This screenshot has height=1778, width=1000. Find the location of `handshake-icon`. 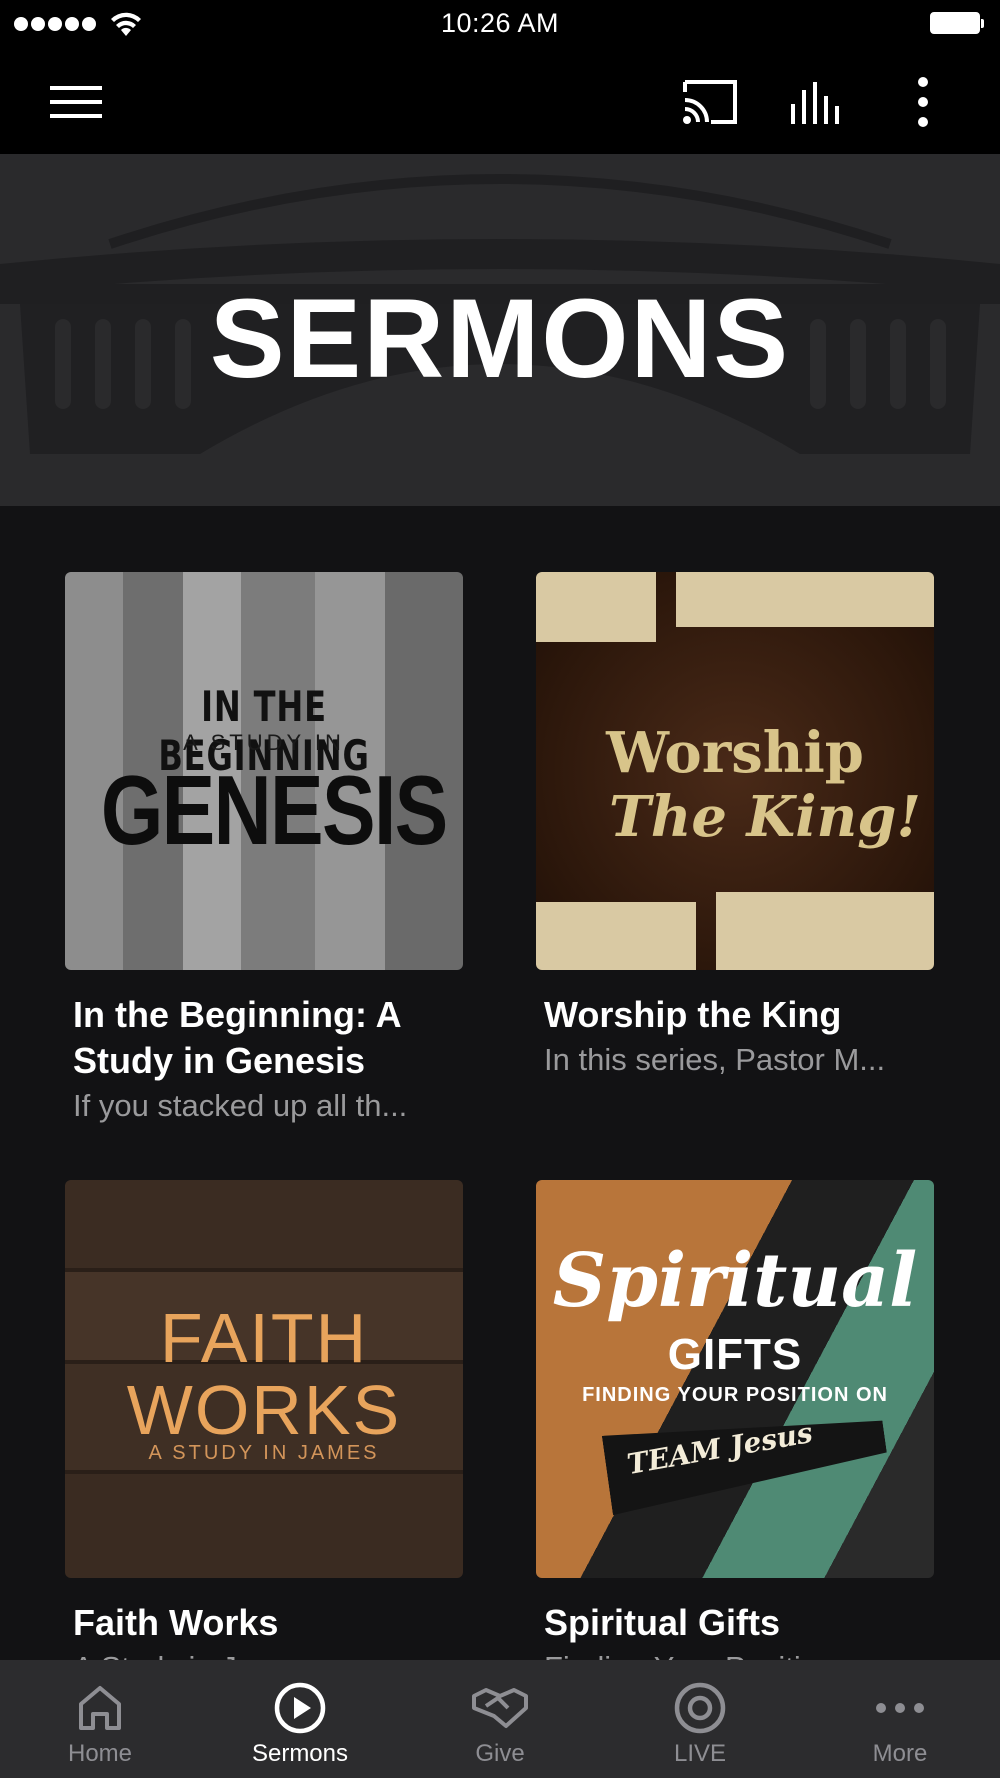

handshake-icon is located at coordinates (500, 1708).